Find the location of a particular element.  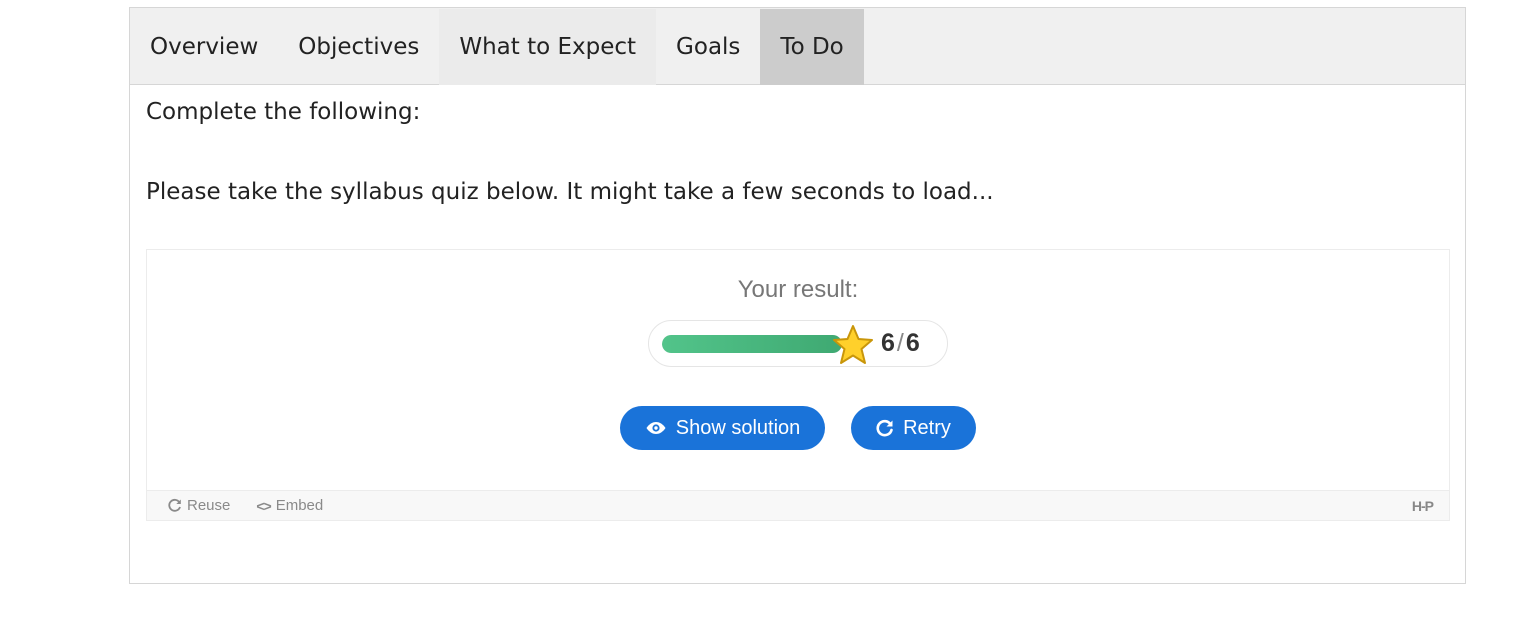

tab-to-do: To Do is located at coordinates (812, 47).